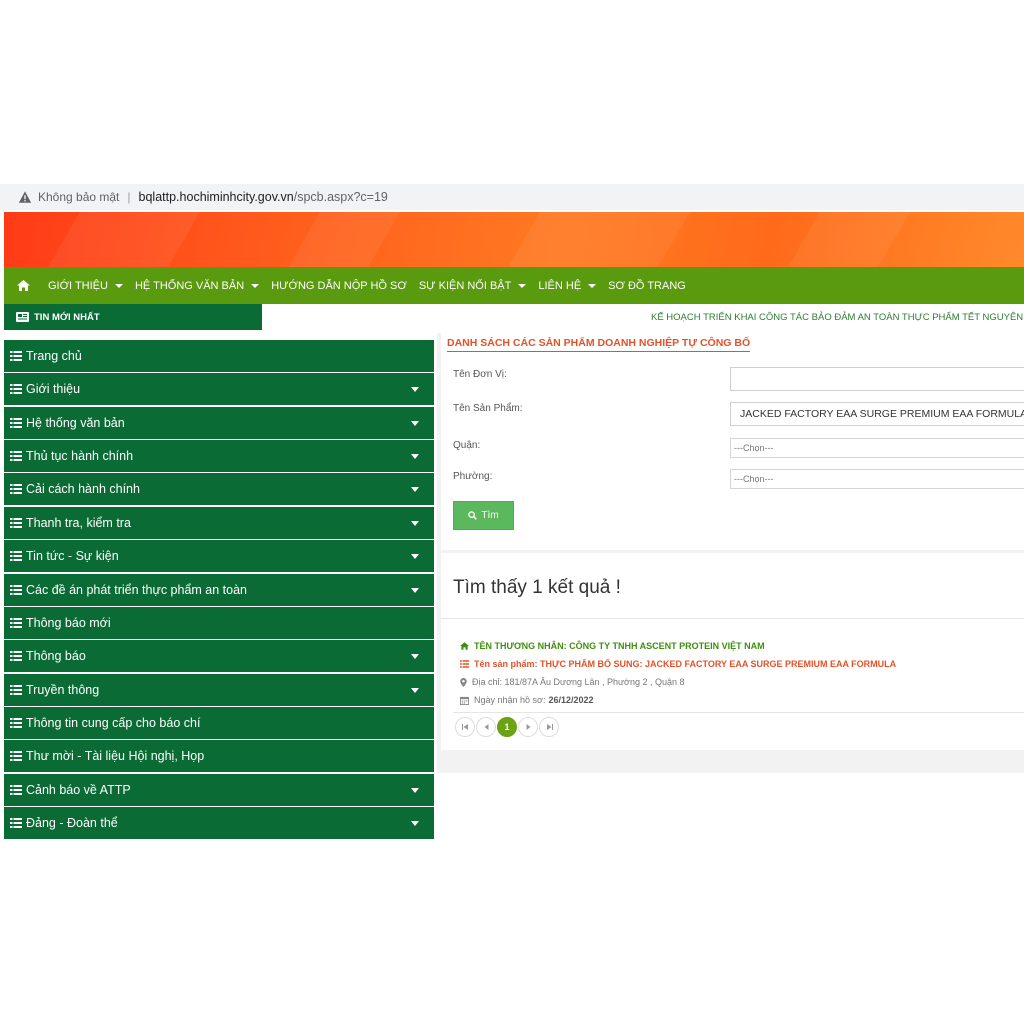 Image resolution: width=1024 pixels, height=1024 pixels. I want to click on sidebar-item-label: Thủ tục hành chính, so click(80, 456).